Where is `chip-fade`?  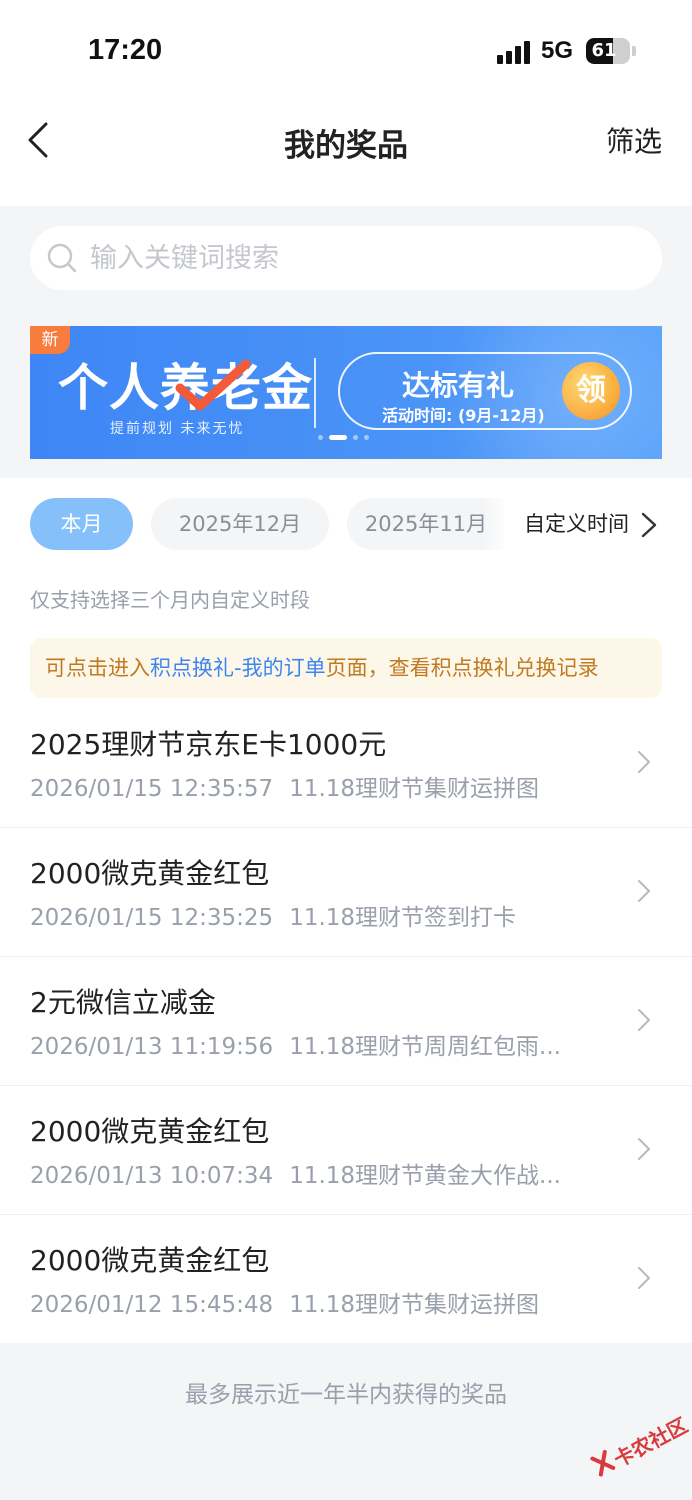 chip-fade is located at coordinates (495, 524).